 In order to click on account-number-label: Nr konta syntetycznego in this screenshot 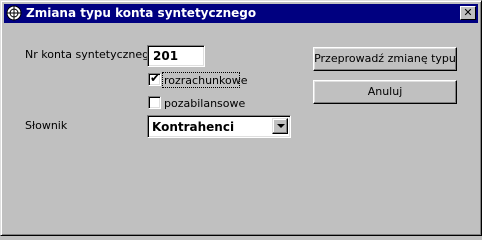, I will do `click(90, 54)`.